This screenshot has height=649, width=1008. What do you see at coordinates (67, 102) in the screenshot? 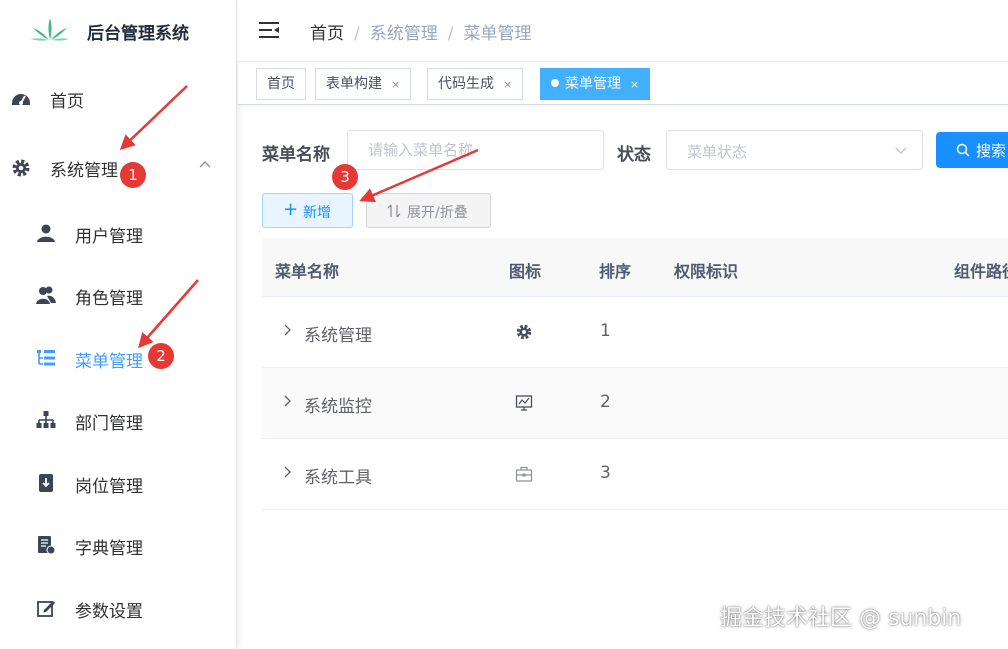
I see `sidebar-item-label: 首页` at bounding box center [67, 102].